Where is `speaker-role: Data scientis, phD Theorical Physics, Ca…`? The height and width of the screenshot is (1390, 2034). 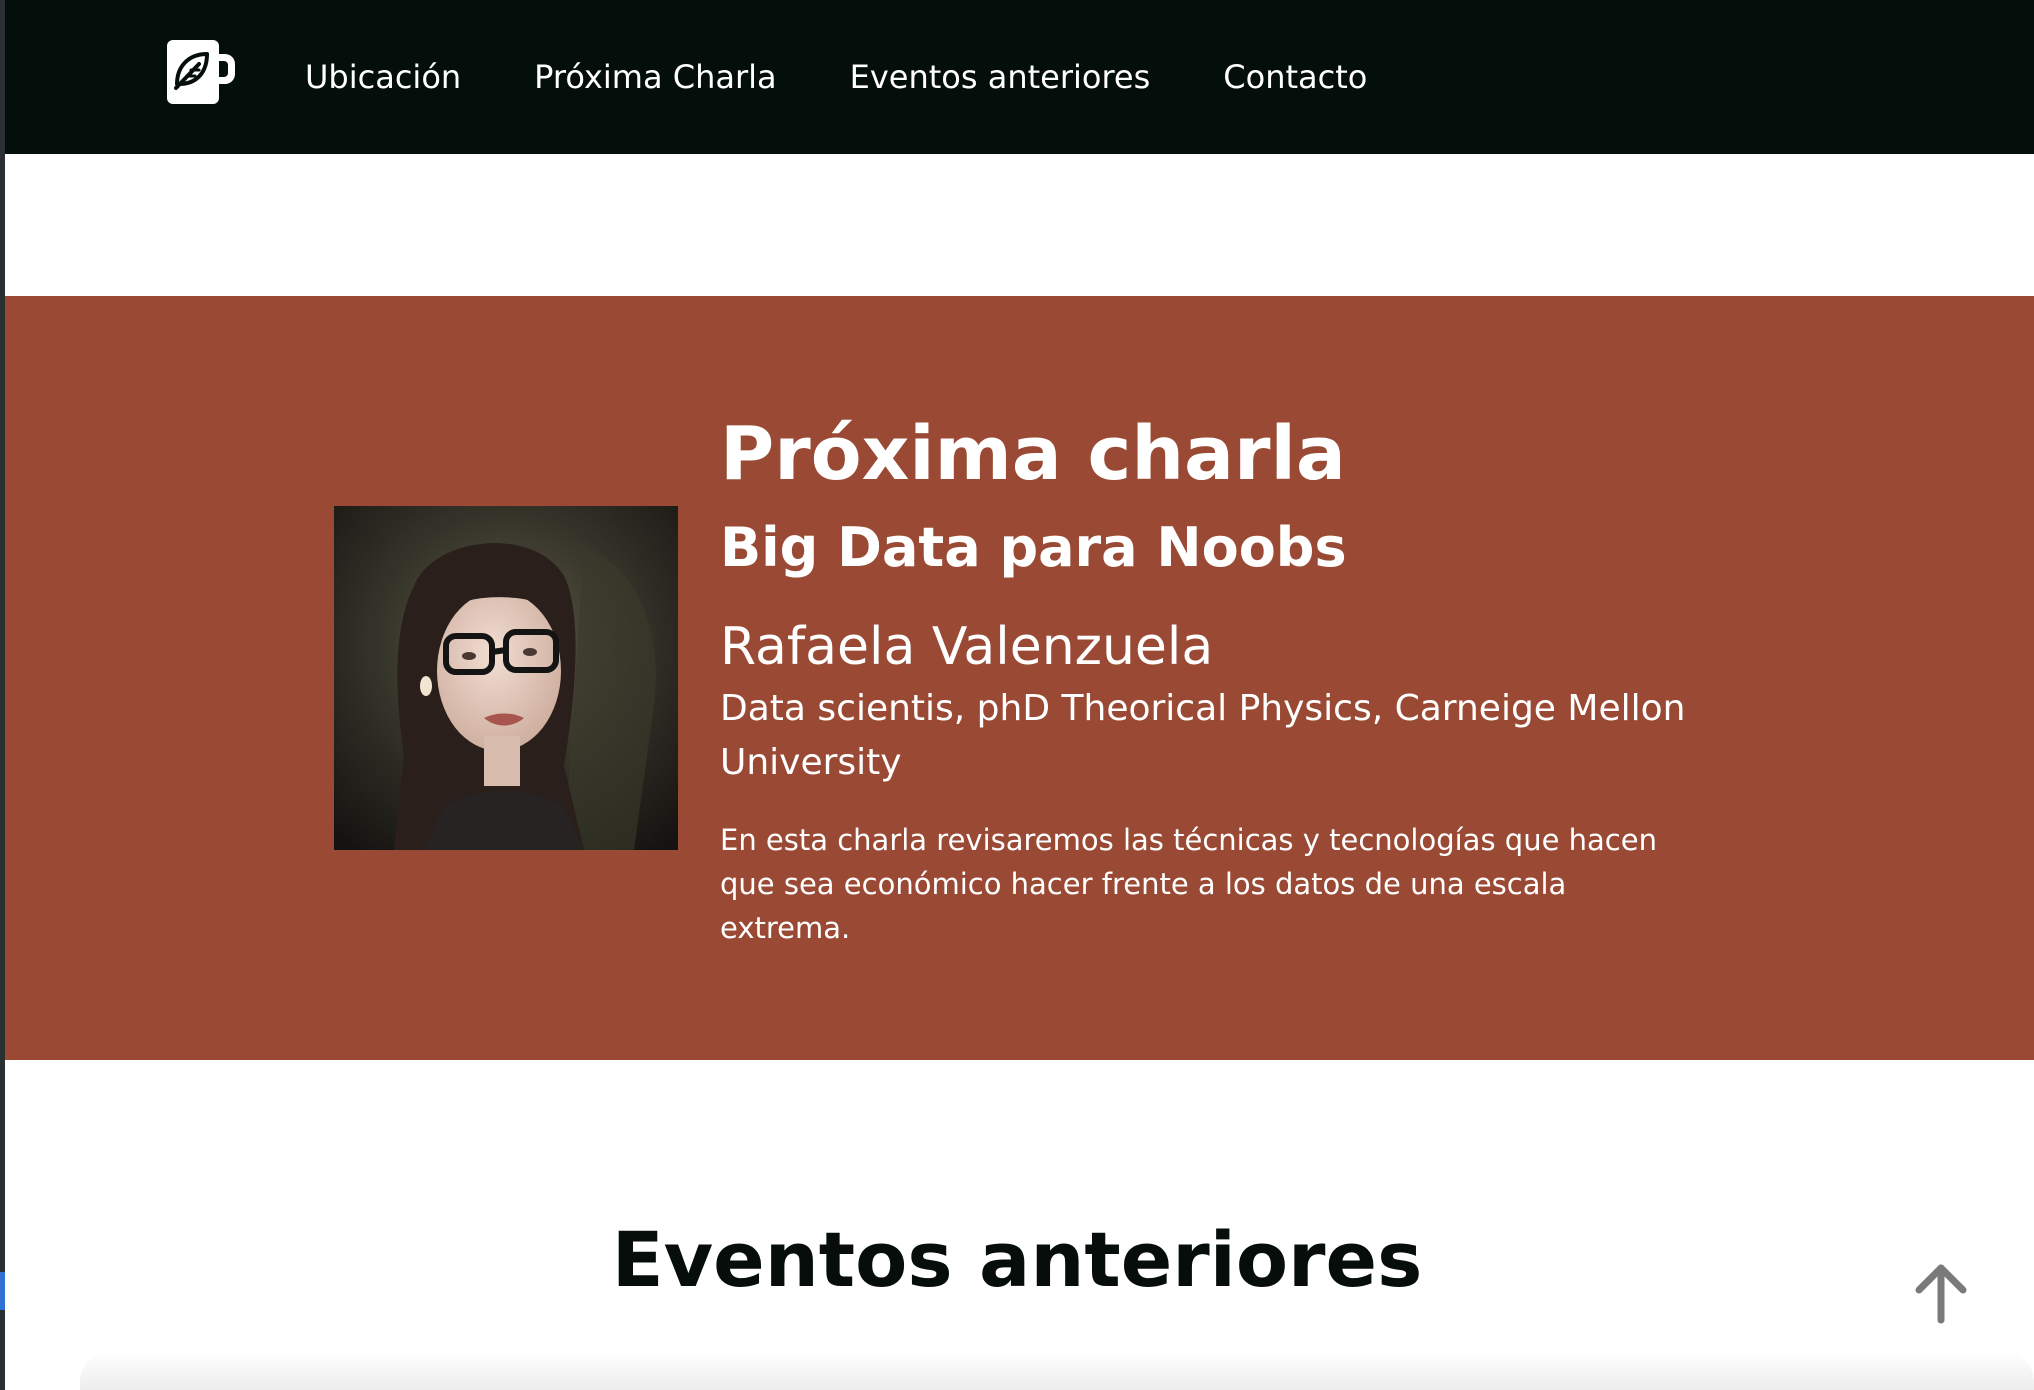 speaker-role: Data scientis, phD Theorical Physics, Ca… is located at coordinates (1203, 735).